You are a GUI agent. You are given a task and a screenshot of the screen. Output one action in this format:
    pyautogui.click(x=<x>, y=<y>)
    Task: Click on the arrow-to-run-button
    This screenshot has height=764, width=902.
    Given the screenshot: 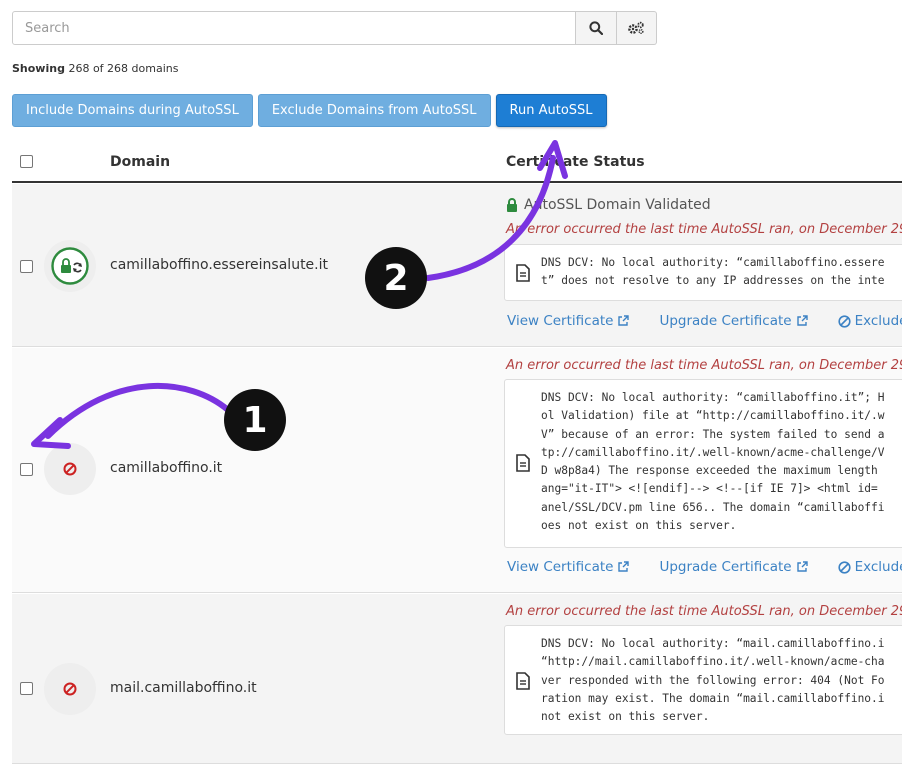 What is the action you would take?
    pyautogui.click(x=496, y=210)
    